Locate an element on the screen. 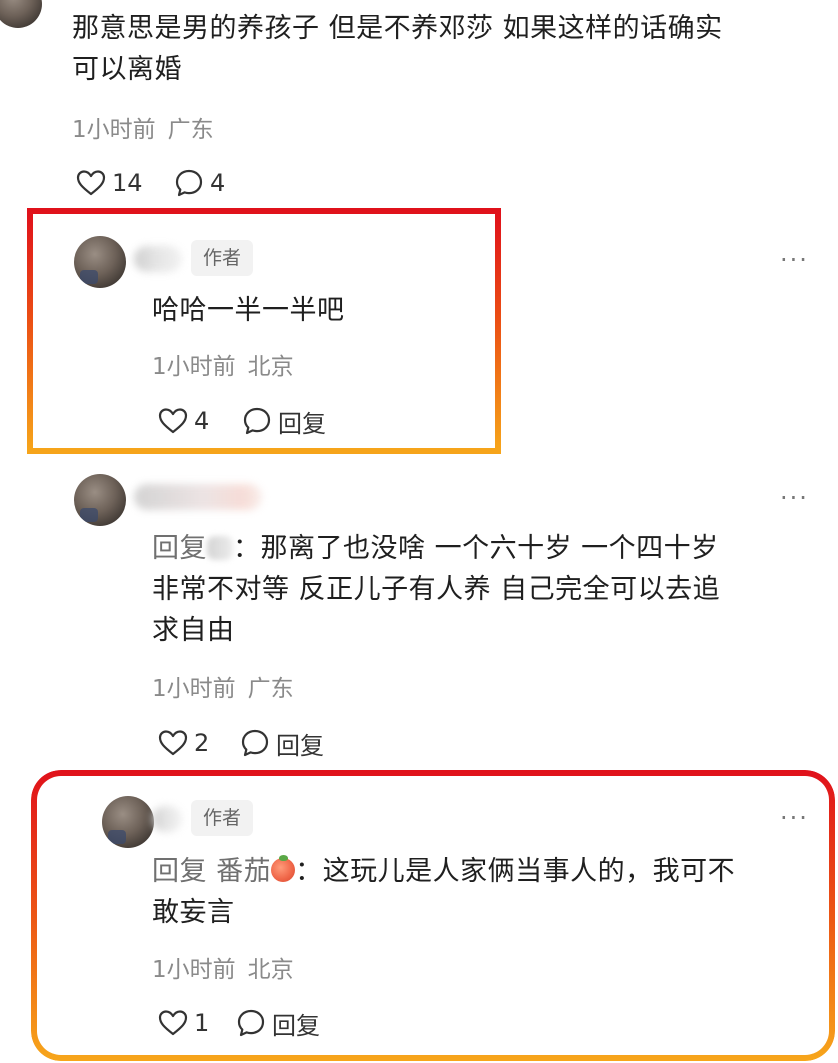  comment-text-part: 那离了也没啥 一个六十岁 一个四十岁 is located at coordinates (489, 548).